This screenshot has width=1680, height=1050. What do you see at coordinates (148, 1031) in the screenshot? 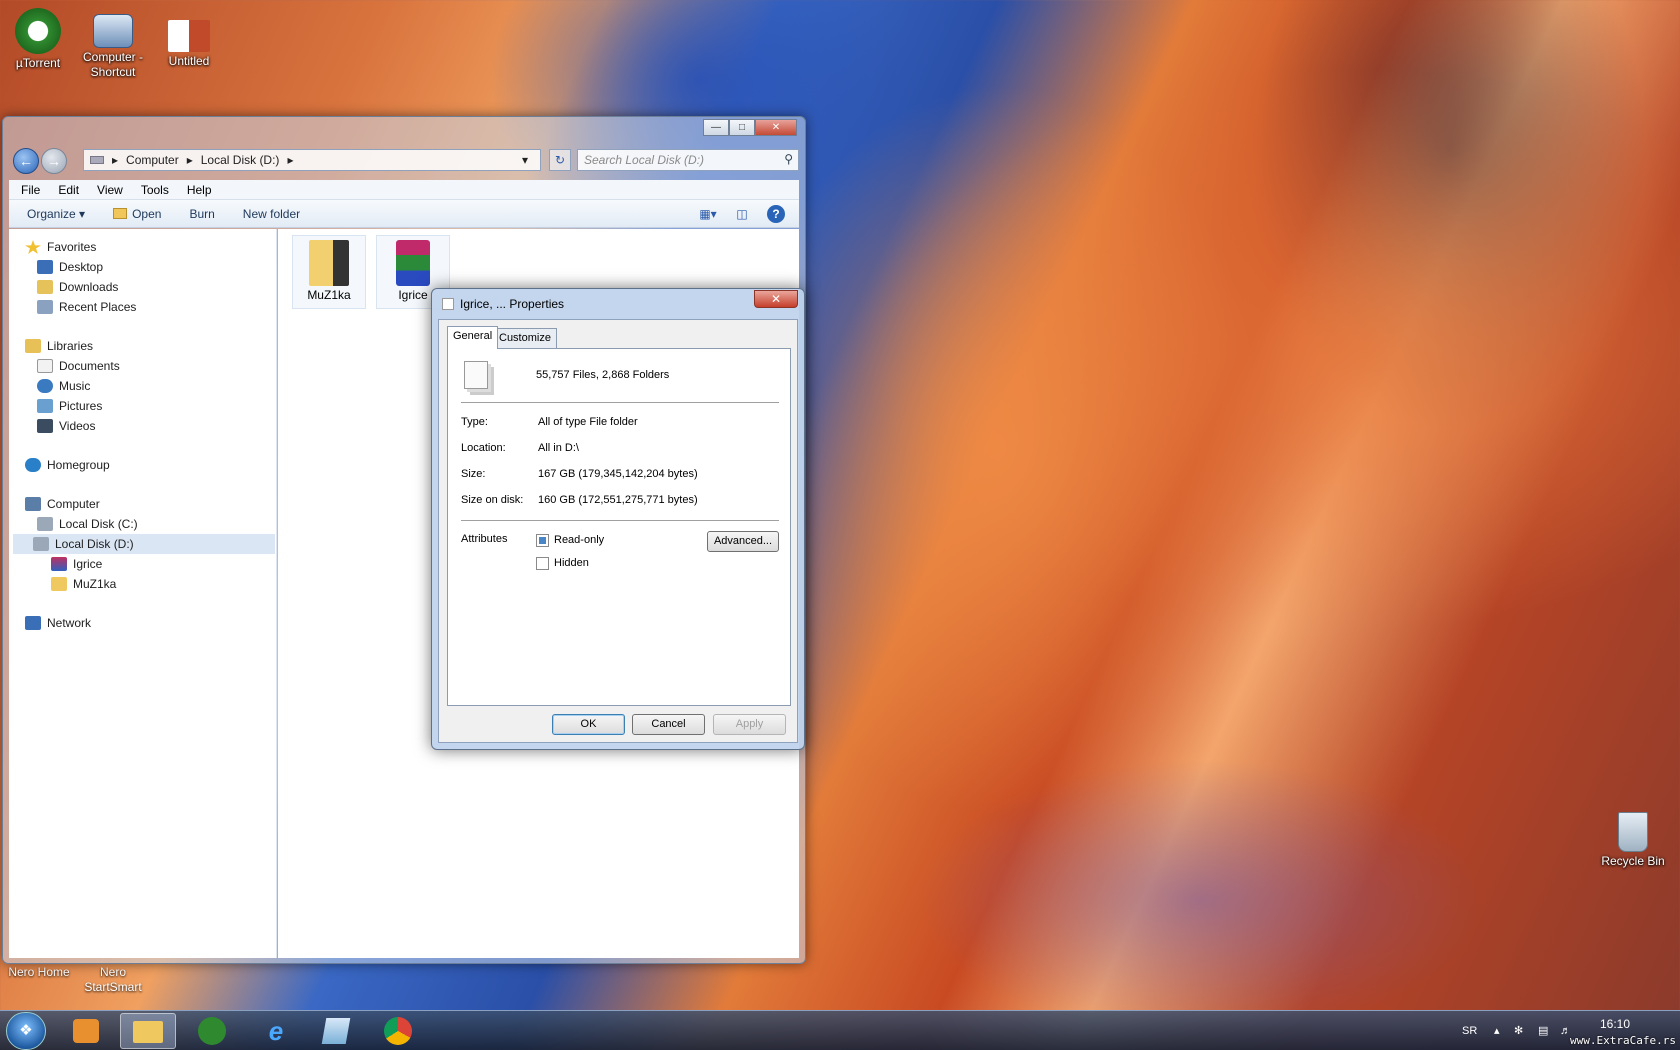
I see `taskbar-explorer` at bounding box center [148, 1031].